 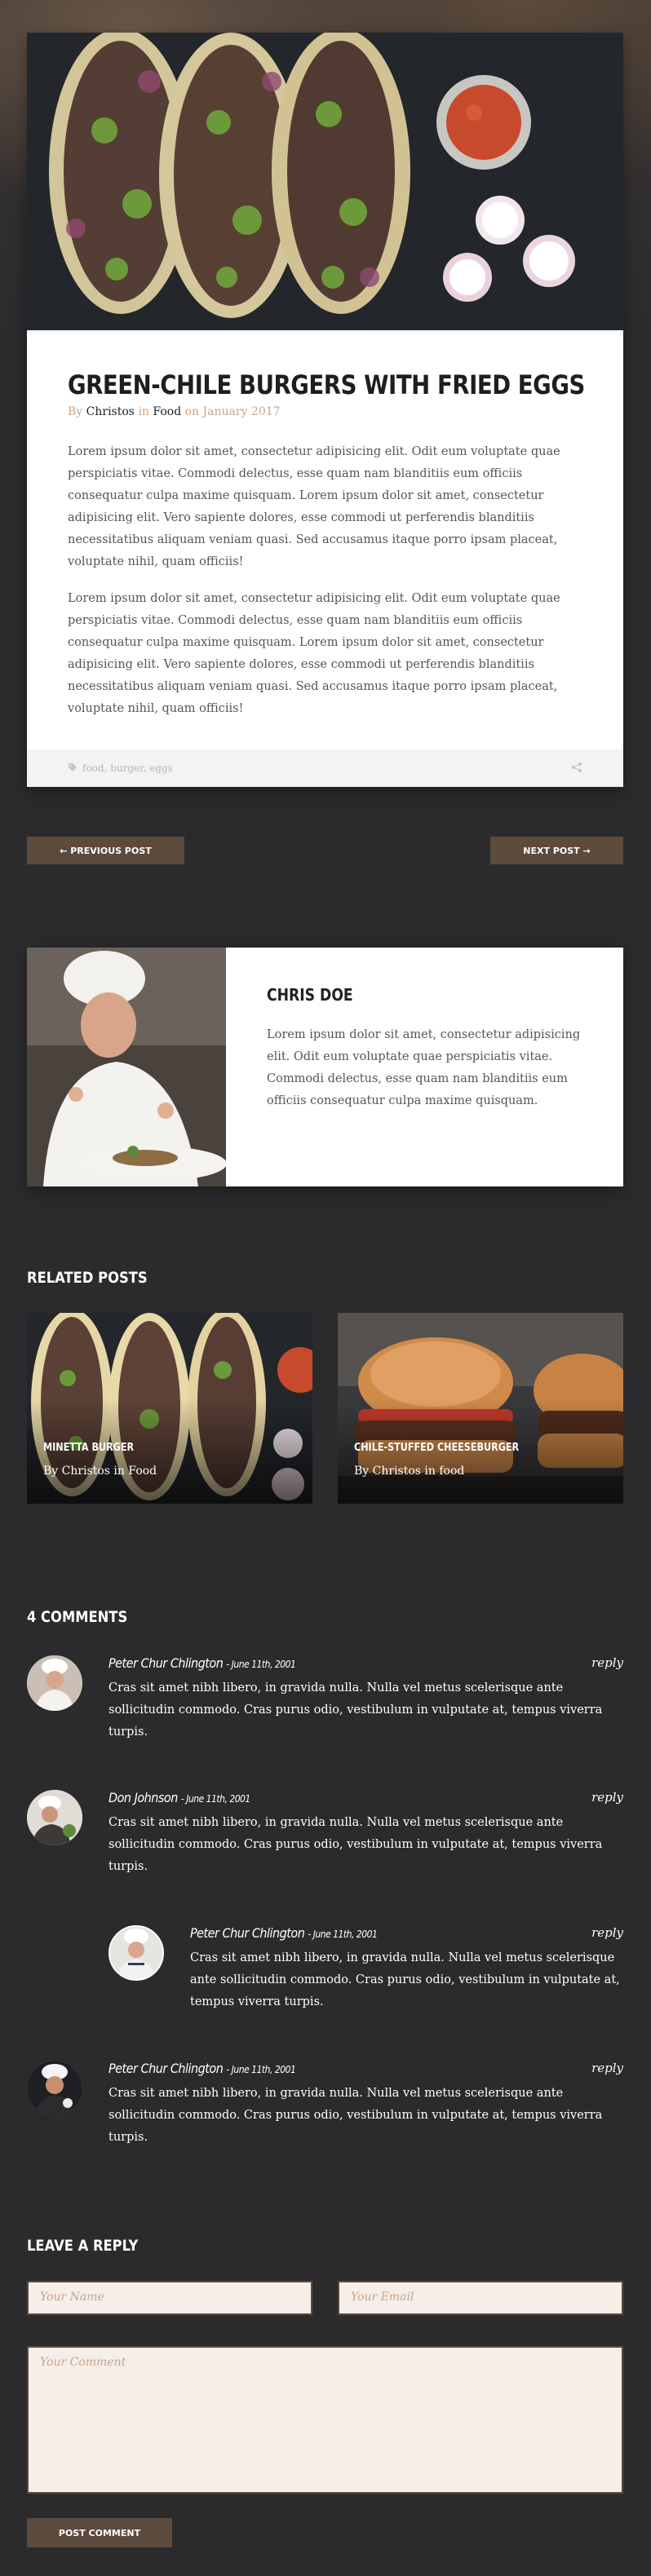 What do you see at coordinates (143, 411) in the screenshot?
I see `meta-in: in` at bounding box center [143, 411].